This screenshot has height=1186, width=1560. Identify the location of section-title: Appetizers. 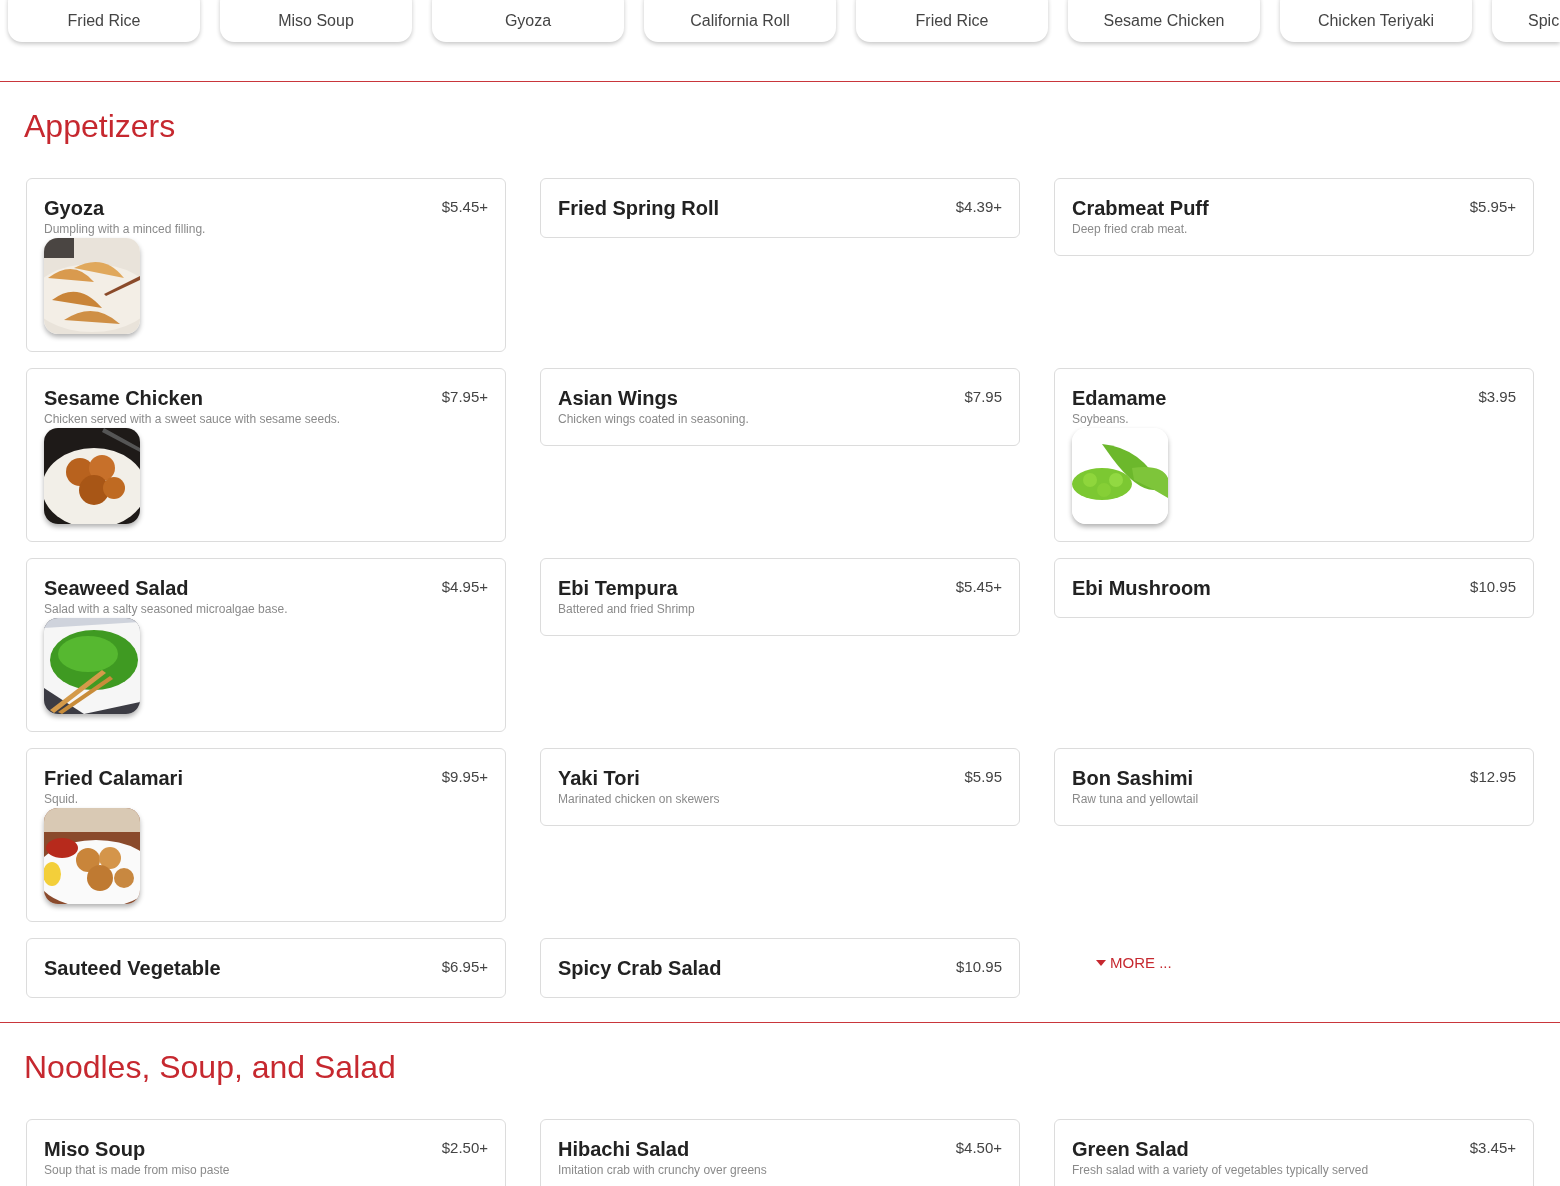
(100, 126).